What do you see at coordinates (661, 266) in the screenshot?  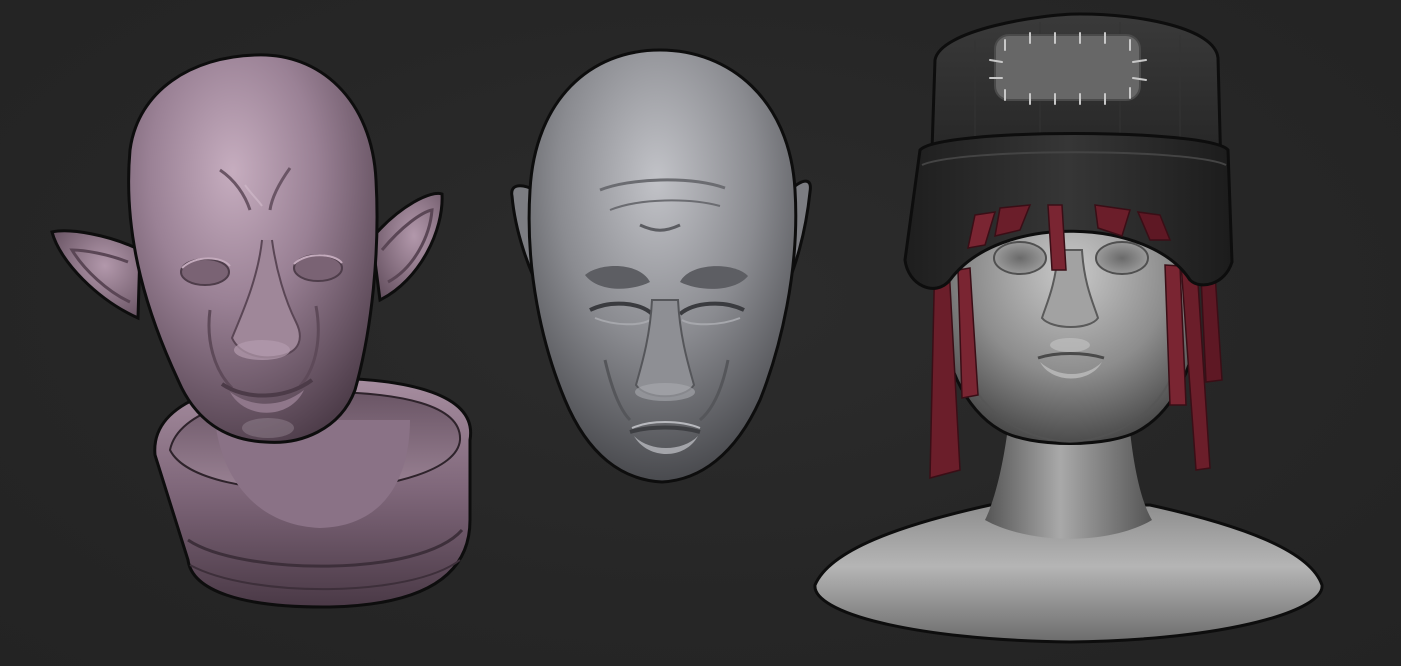 I see `orc-face-sculpt` at bounding box center [661, 266].